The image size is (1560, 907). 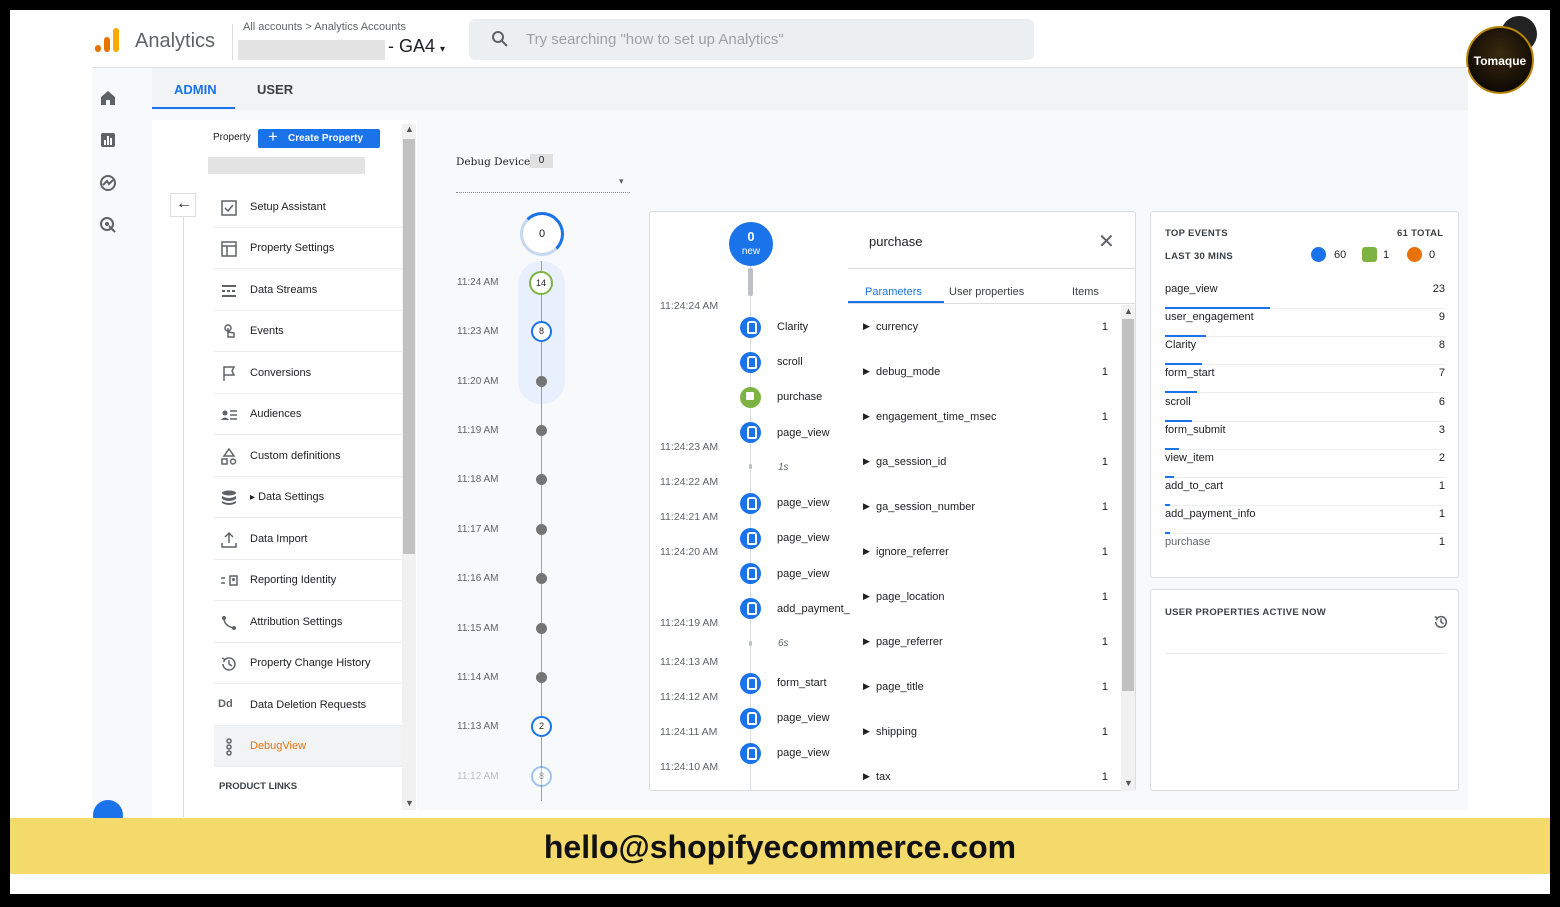 I want to click on advertising-icon, so click(x=108, y=225).